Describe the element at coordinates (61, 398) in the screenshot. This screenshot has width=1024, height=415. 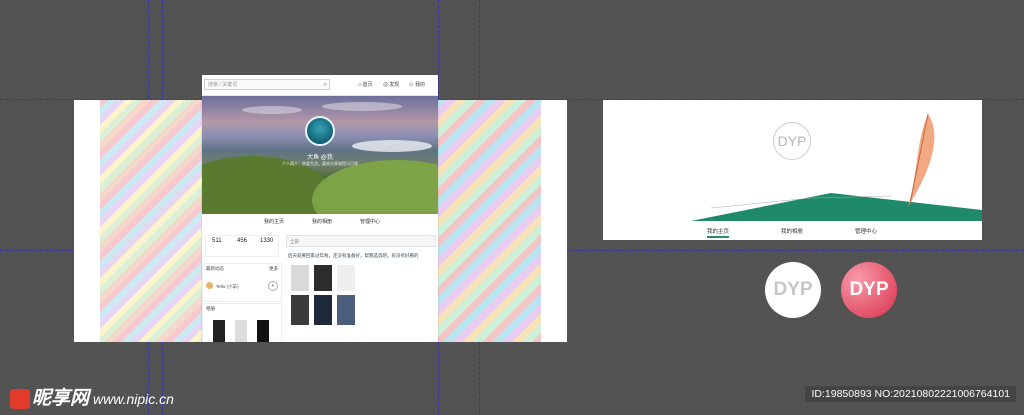
I see `watermark-brand: 昵享网` at that location.